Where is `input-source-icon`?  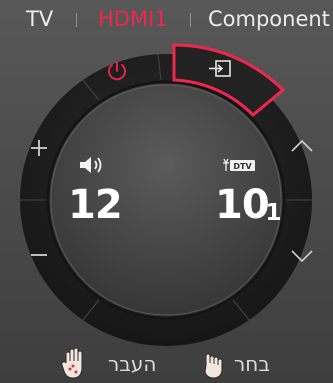
input-source-icon is located at coordinates (220, 68).